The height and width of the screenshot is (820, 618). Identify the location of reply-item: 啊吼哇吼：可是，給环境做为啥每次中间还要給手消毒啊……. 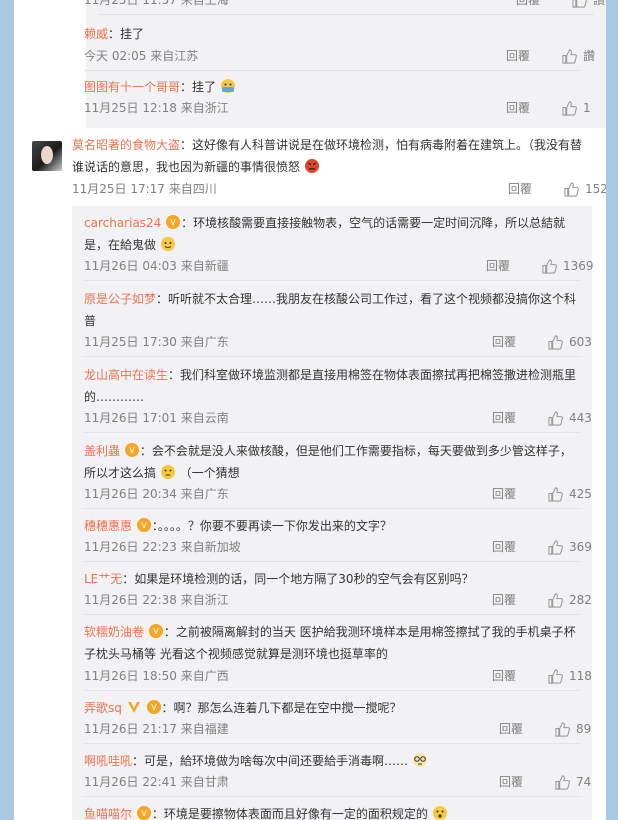
(332, 761).